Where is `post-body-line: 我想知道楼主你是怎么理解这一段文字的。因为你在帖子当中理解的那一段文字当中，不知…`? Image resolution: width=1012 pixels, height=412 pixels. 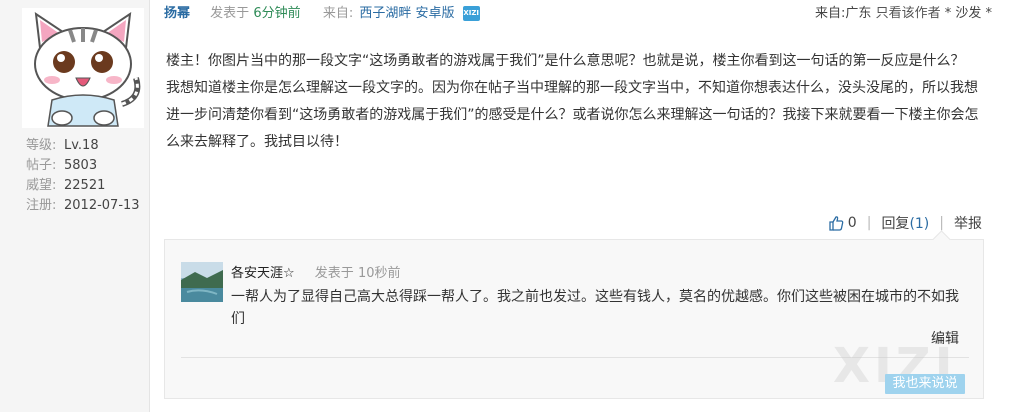
post-body-line: 我想知道楼主你是怎么理解这一段文字的。因为你在帖子当中理解的那一段文字当中，不知… is located at coordinates (572, 88).